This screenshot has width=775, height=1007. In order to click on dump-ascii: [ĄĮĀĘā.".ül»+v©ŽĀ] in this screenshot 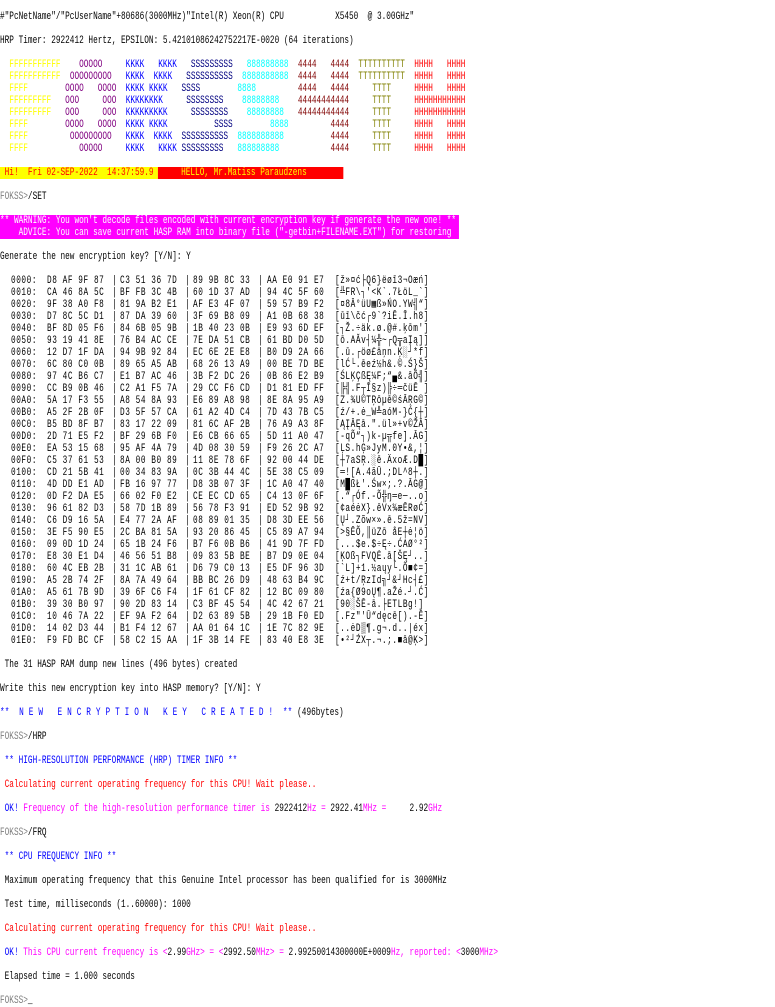, I will do `click(381, 425)`.